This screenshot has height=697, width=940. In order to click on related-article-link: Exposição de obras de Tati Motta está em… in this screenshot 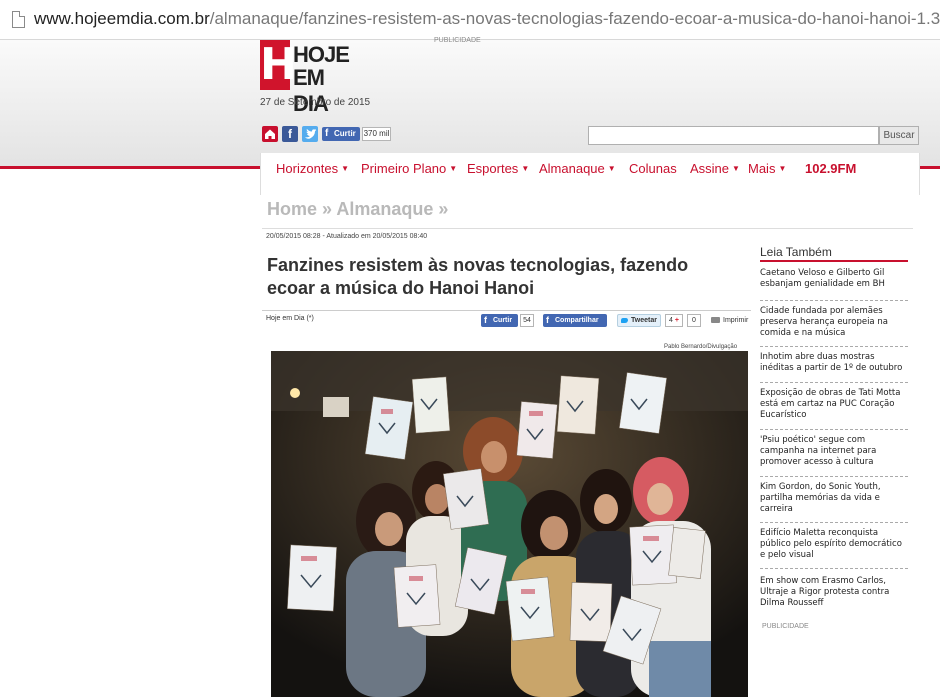, I will do `click(834, 404)`.